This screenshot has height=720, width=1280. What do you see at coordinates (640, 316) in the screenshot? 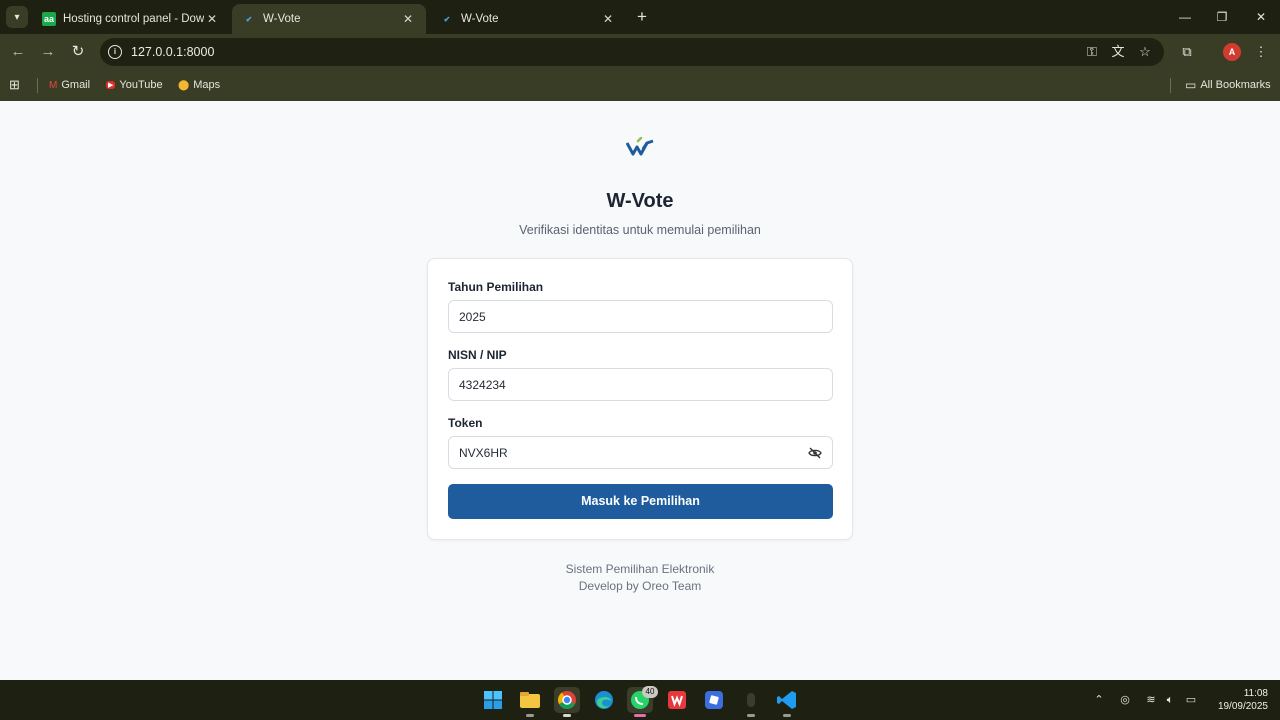
I see `year-input: 2025` at bounding box center [640, 316].